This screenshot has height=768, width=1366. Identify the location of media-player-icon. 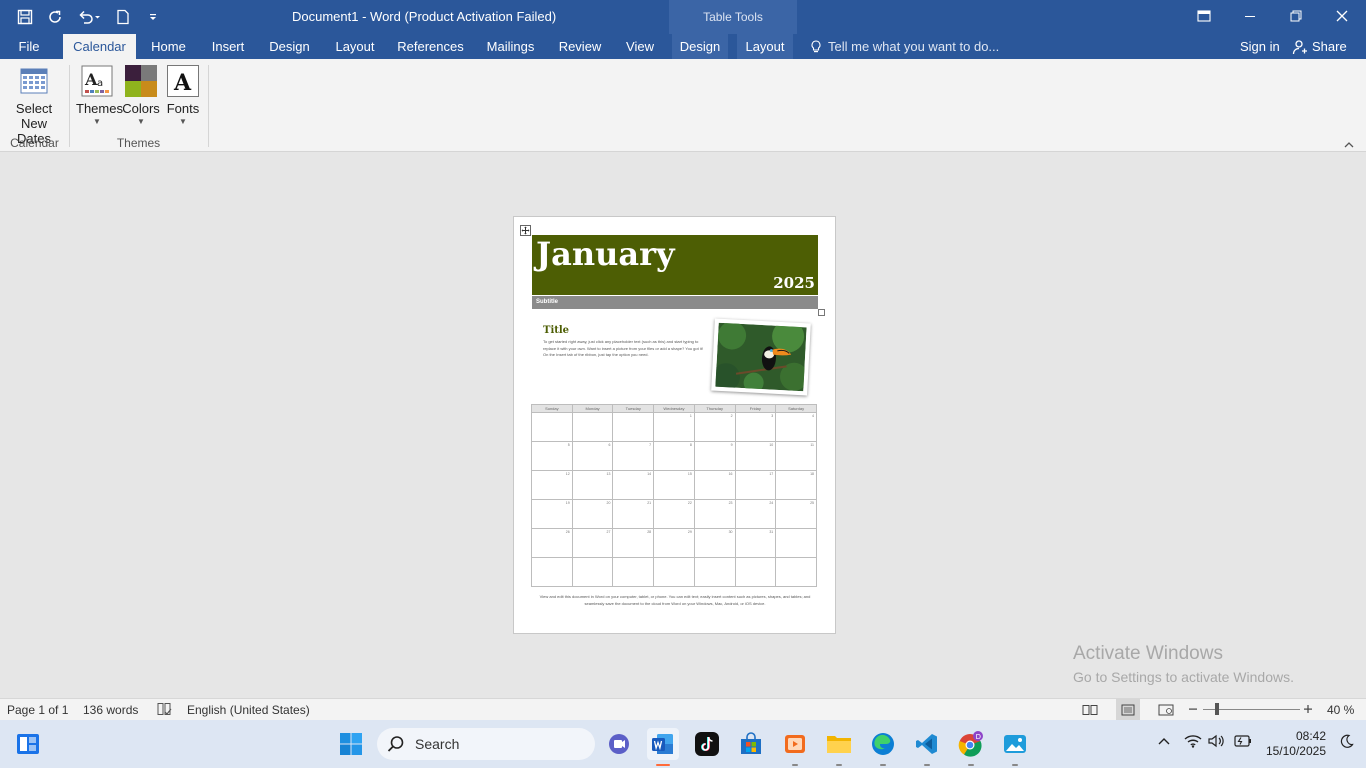
(795, 747).